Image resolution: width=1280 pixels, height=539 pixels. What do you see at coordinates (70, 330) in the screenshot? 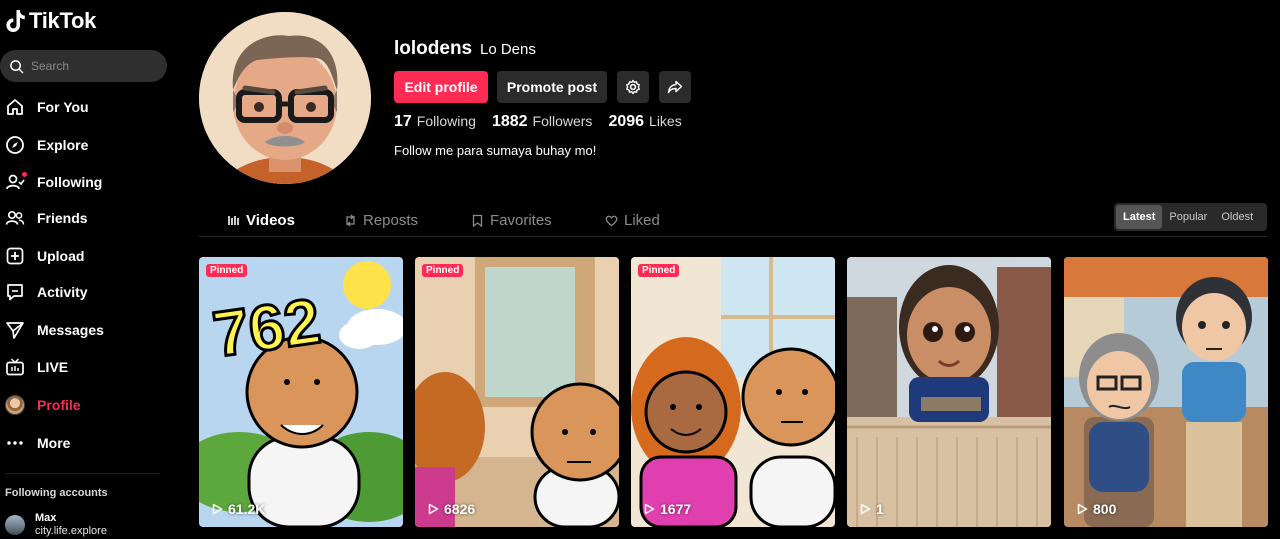
I see `sidebar-item-label: Messages` at bounding box center [70, 330].